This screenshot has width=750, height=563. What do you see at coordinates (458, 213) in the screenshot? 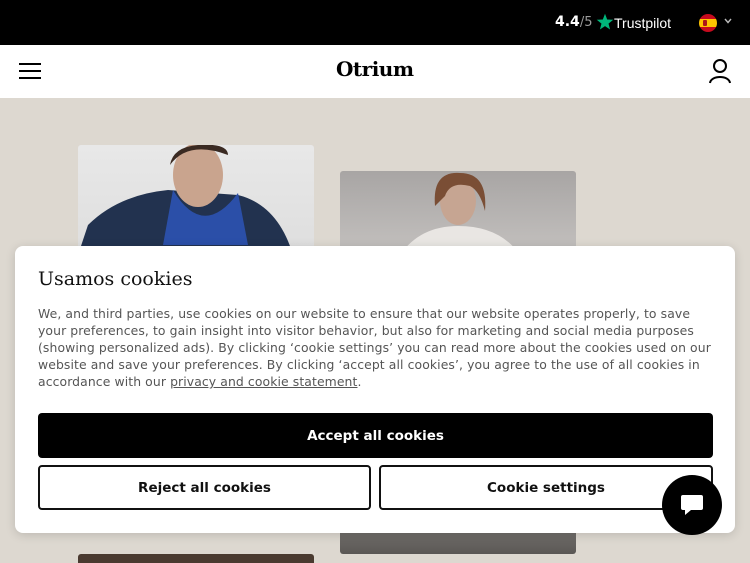
I see `product-image-woman-sweater` at bounding box center [458, 213].